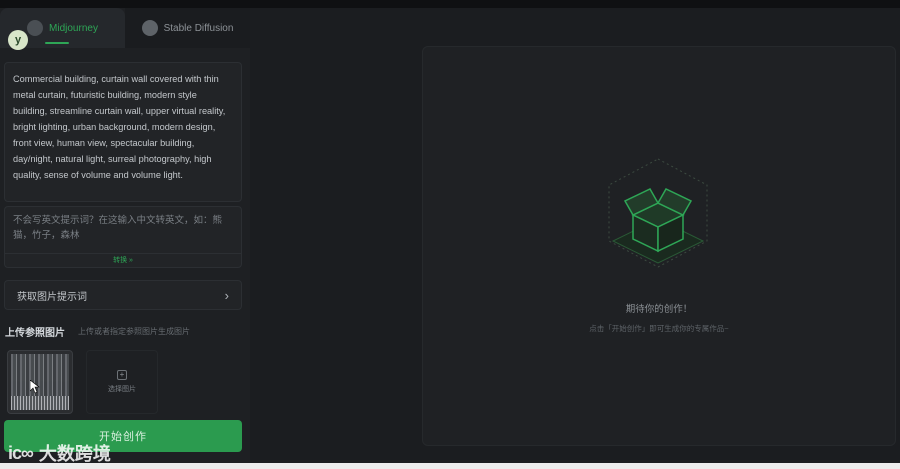 Image resolution: width=900 pixels, height=469 pixels. Describe the element at coordinates (118, 228) in the screenshot. I see `translate-placeholder: 不会写英文提示词？在这输入中文转英文，如：熊猫，竹子，森林` at that location.